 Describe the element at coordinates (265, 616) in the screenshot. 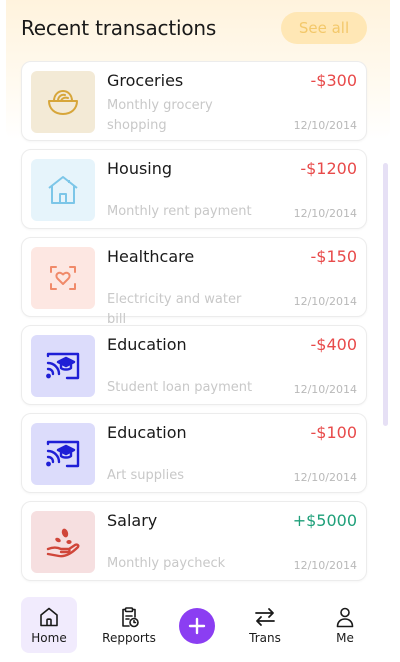

I see `transfer-arrows-icon` at that location.